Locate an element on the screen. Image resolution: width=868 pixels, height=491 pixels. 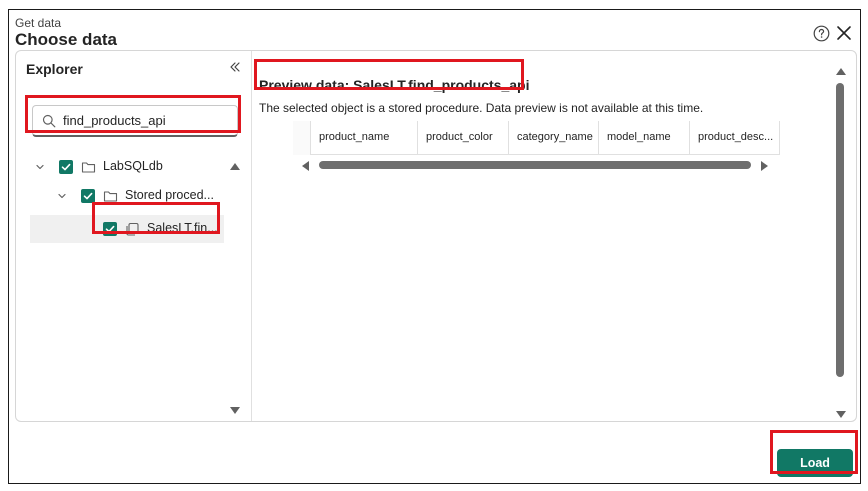
preview-title: Preview data: SalesLT.find_products_api is located at coordinates (394, 85).